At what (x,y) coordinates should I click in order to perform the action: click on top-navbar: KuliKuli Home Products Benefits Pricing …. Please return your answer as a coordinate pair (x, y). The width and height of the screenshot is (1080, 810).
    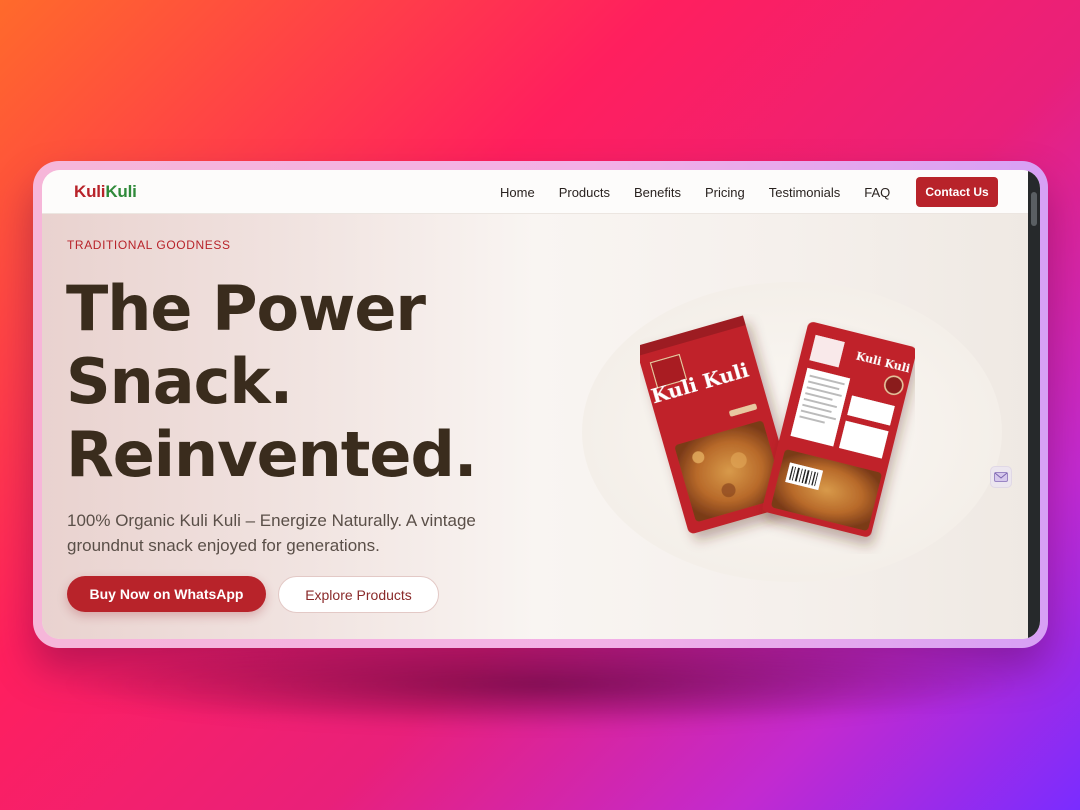
    Looking at the image, I should click on (535, 192).